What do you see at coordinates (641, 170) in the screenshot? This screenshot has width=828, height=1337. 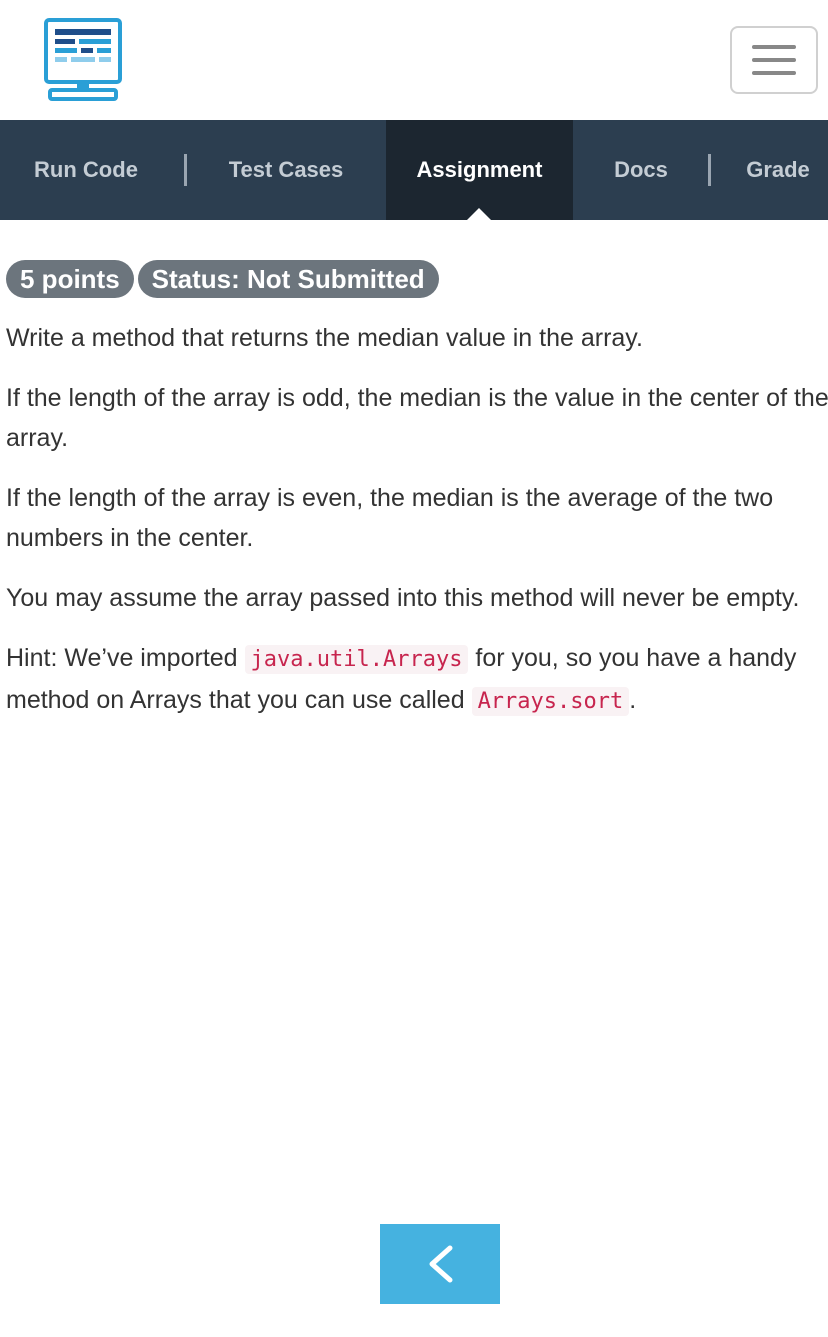 I see `tab-docs: Docs` at bounding box center [641, 170].